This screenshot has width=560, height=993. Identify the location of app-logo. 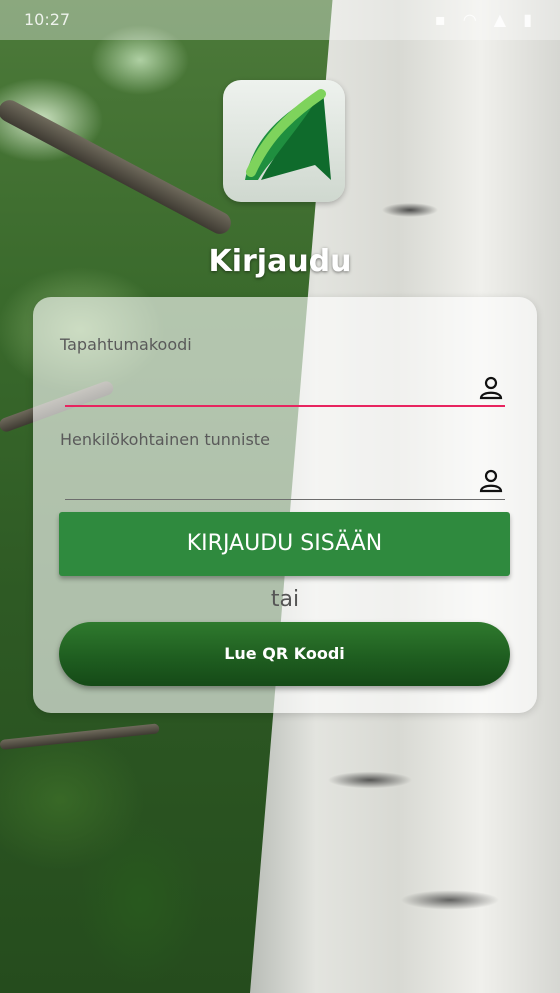
(284, 141).